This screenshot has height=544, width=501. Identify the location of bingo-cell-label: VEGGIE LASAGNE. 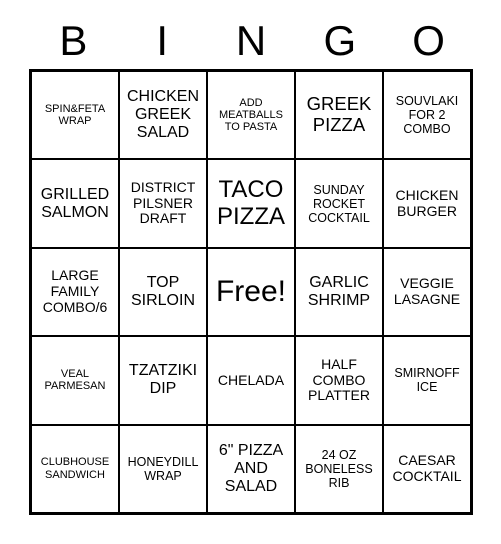
(427, 291).